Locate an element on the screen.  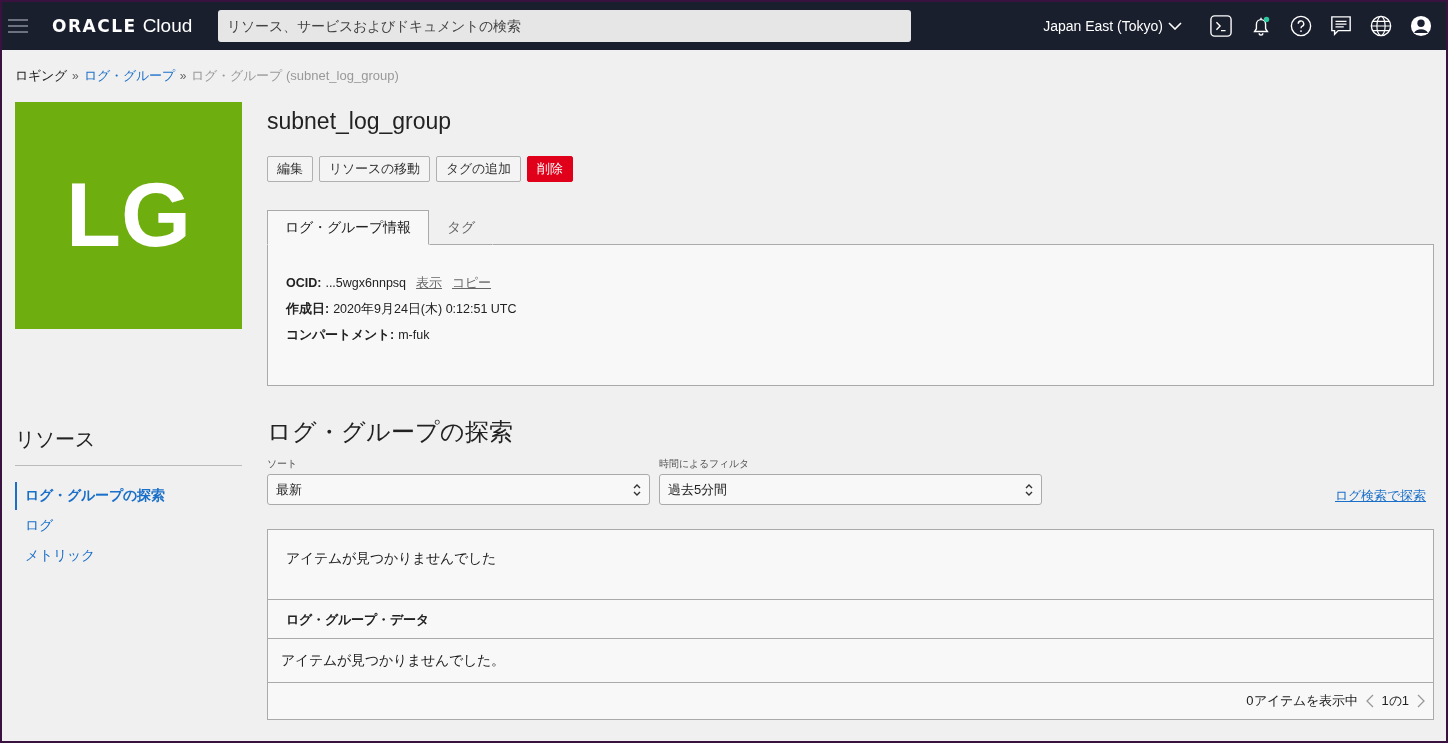
action-button: 編集 is located at coordinates (290, 169).